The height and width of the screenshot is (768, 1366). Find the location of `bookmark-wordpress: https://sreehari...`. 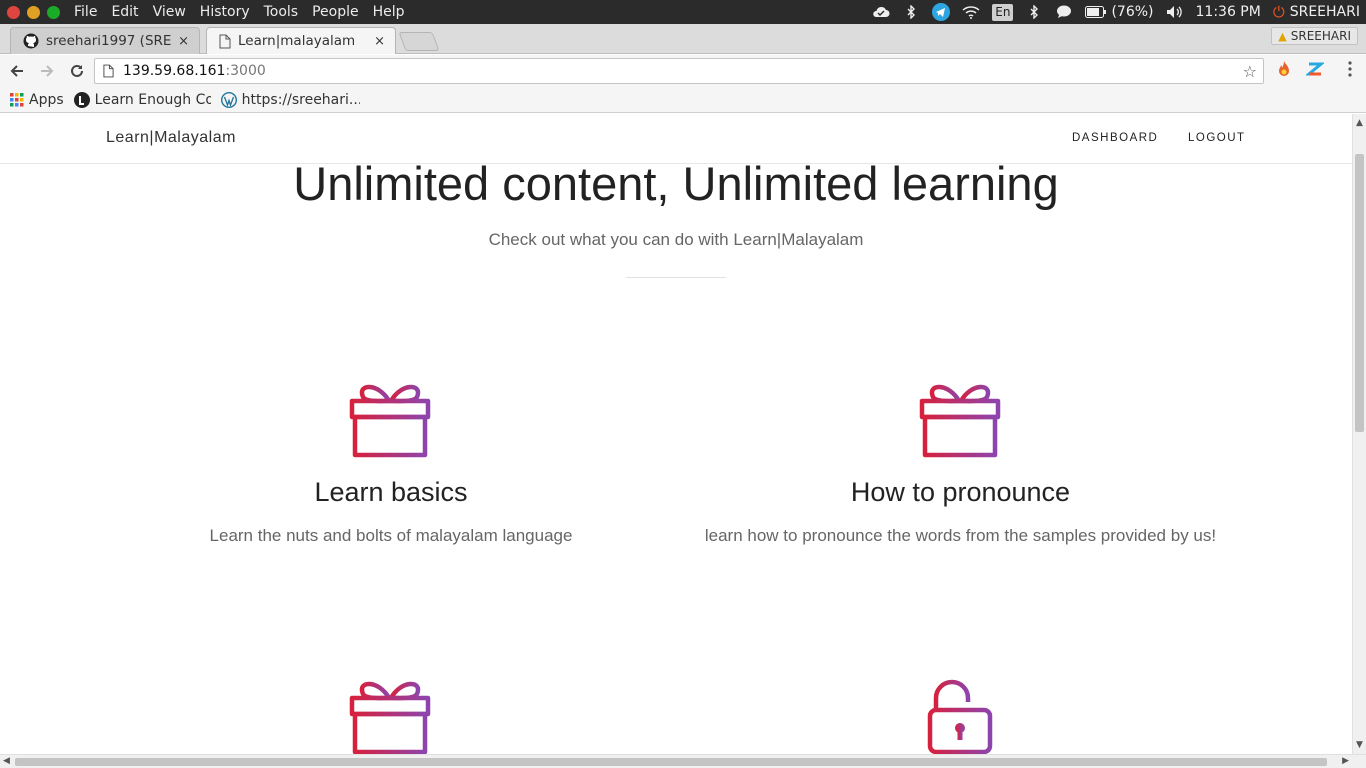

bookmark-wordpress: https://sreehari... is located at coordinates (290, 99).